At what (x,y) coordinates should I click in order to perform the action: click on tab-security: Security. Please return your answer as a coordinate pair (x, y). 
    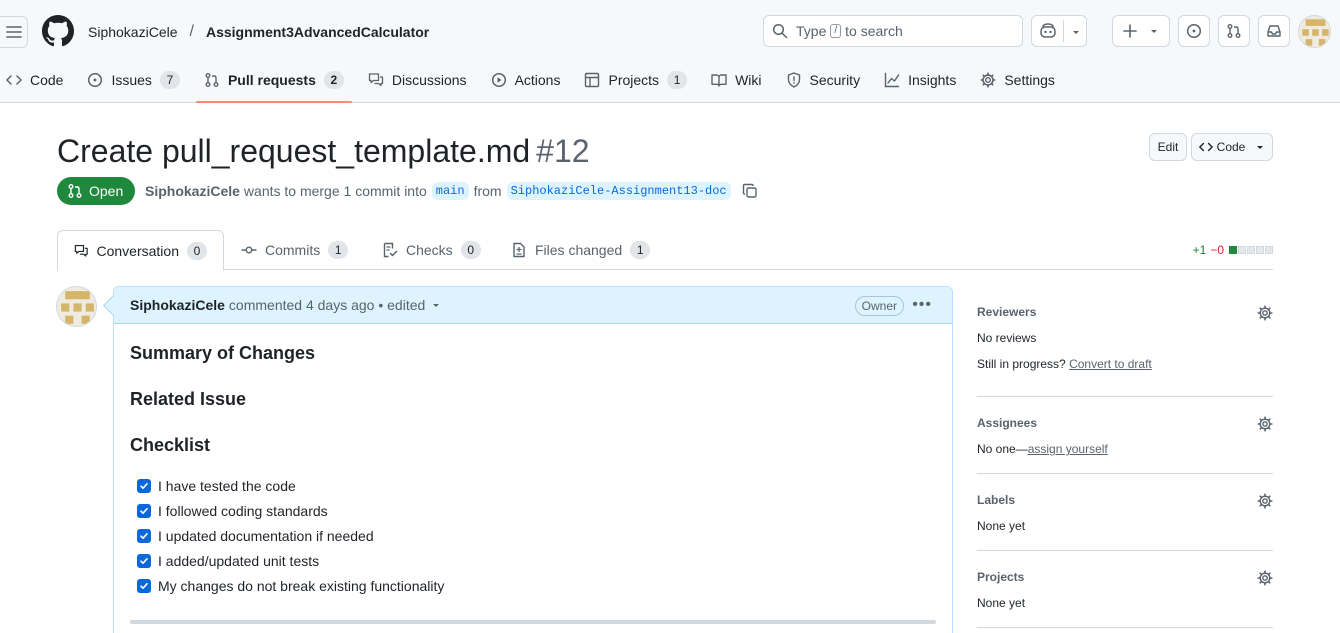
    Looking at the image, I should click on (823, 80).